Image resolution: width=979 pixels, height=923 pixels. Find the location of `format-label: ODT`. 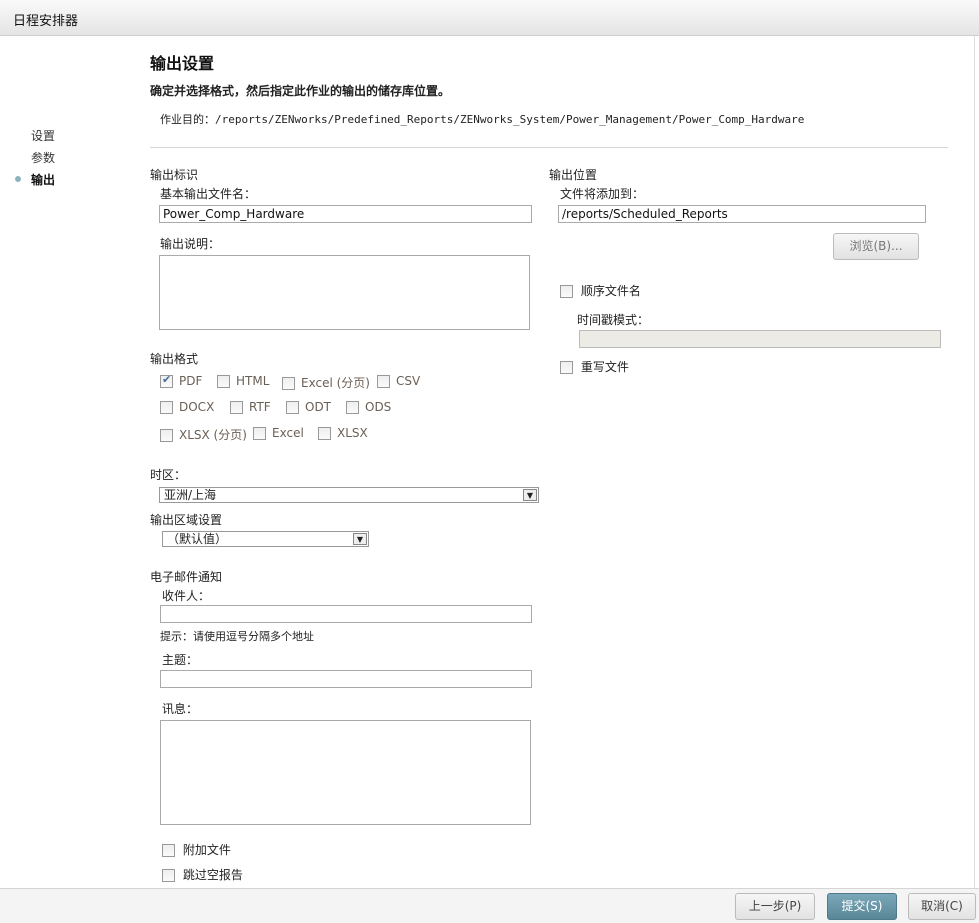

format-label: ODT is located at coordinates (318, 407).